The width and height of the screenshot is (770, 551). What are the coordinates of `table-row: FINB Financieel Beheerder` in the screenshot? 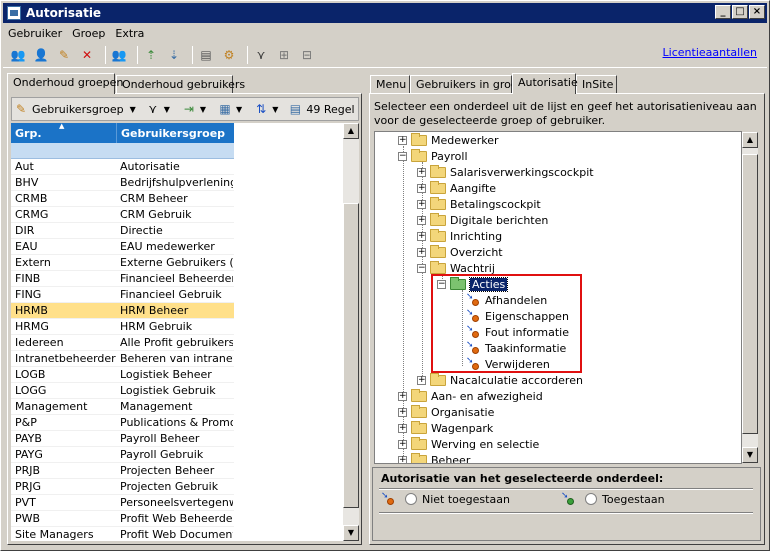 It's located at (122, 279).